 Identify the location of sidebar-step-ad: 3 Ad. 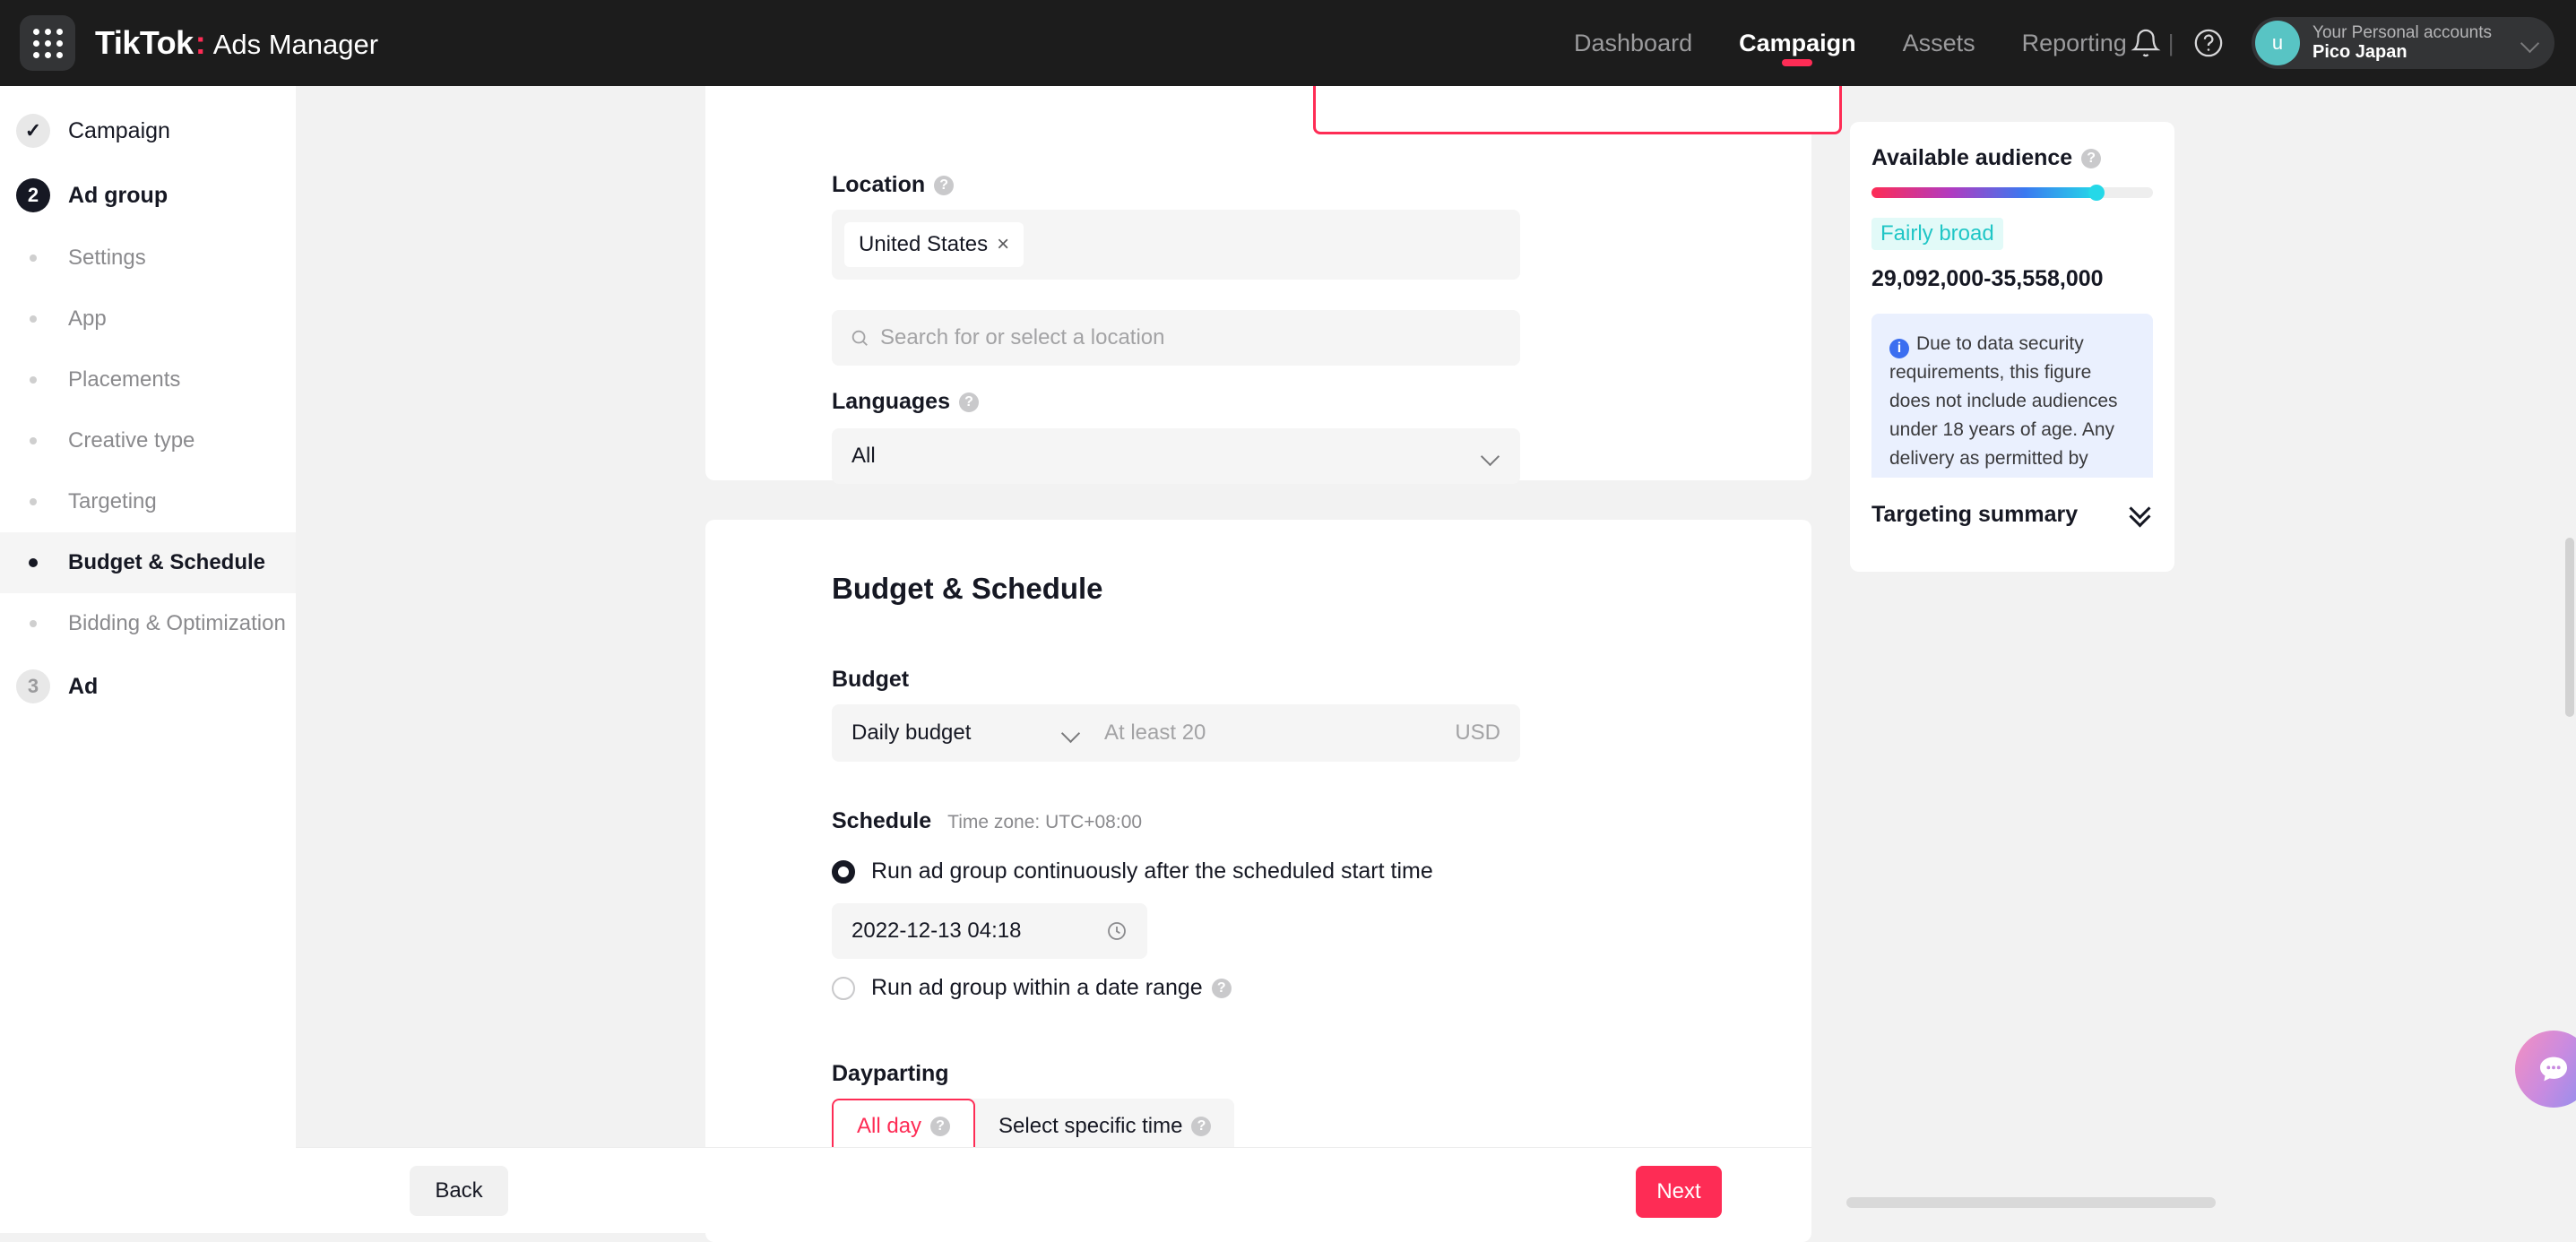
(148, 686).